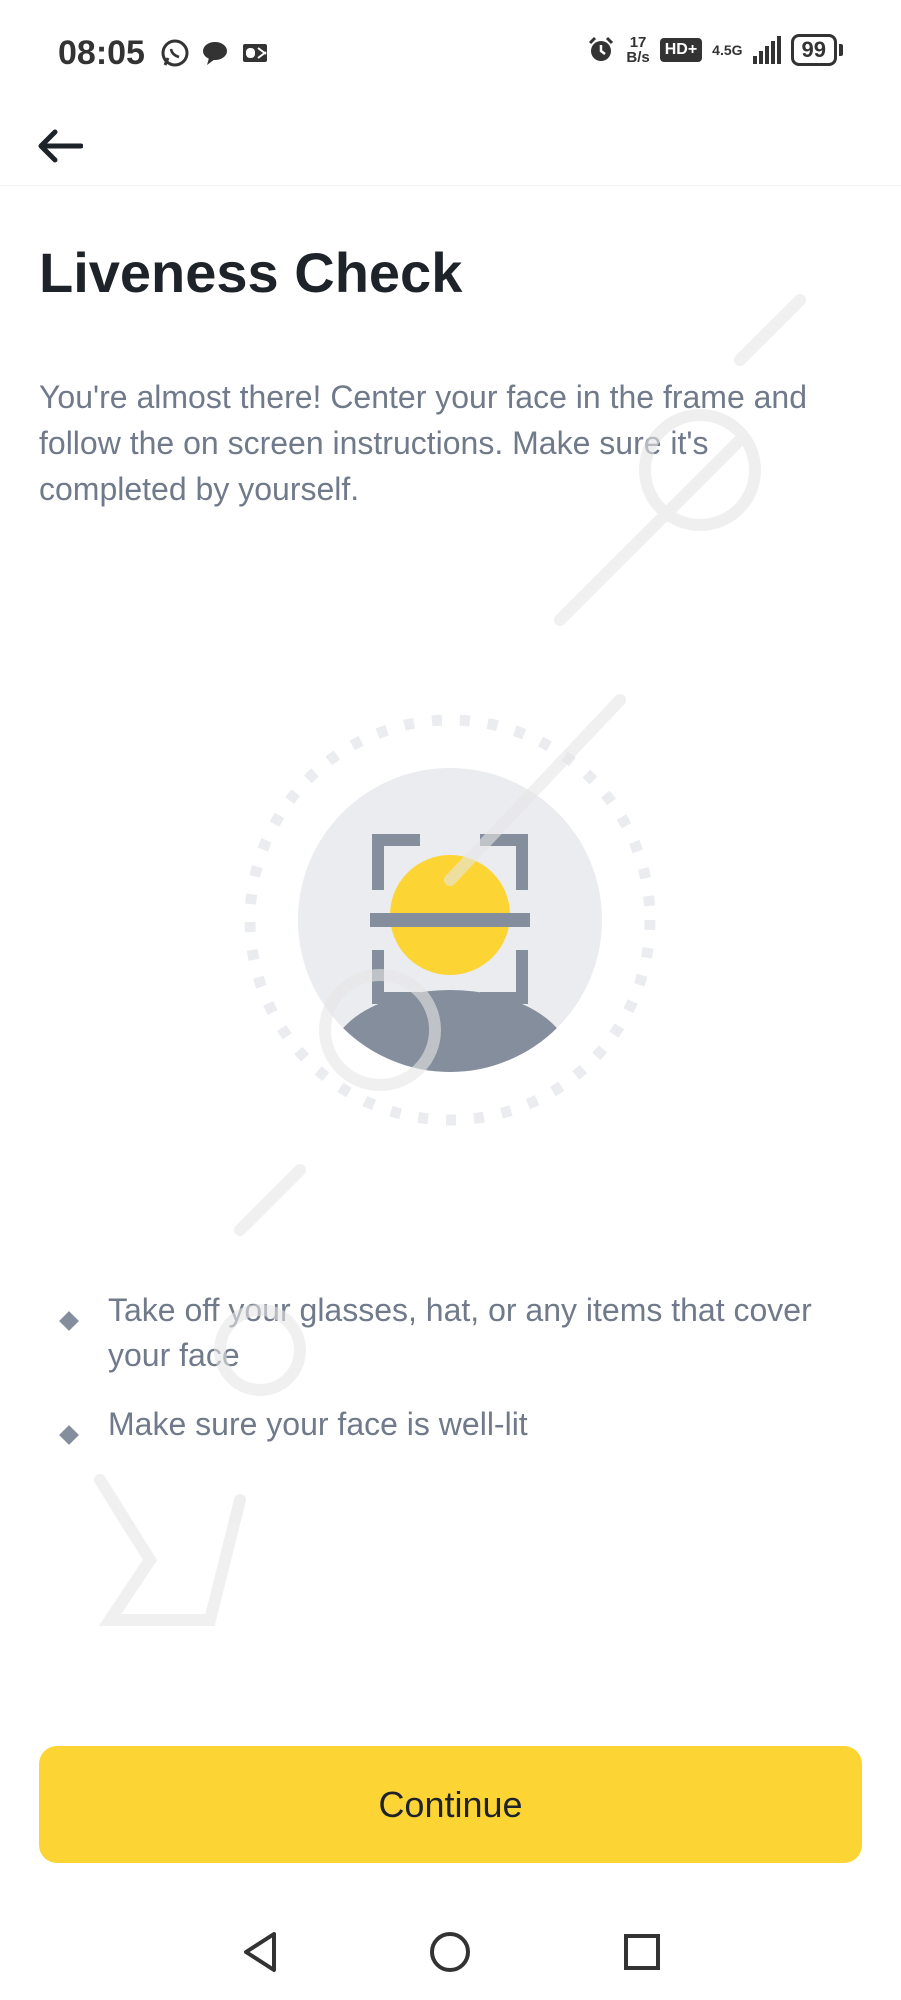 This screenshot has width=901, height=2000. What do you see at coordinates (251, 272) in the screenshot?
I see `page-title: Liveness Check` at bounding box center [251, 272].